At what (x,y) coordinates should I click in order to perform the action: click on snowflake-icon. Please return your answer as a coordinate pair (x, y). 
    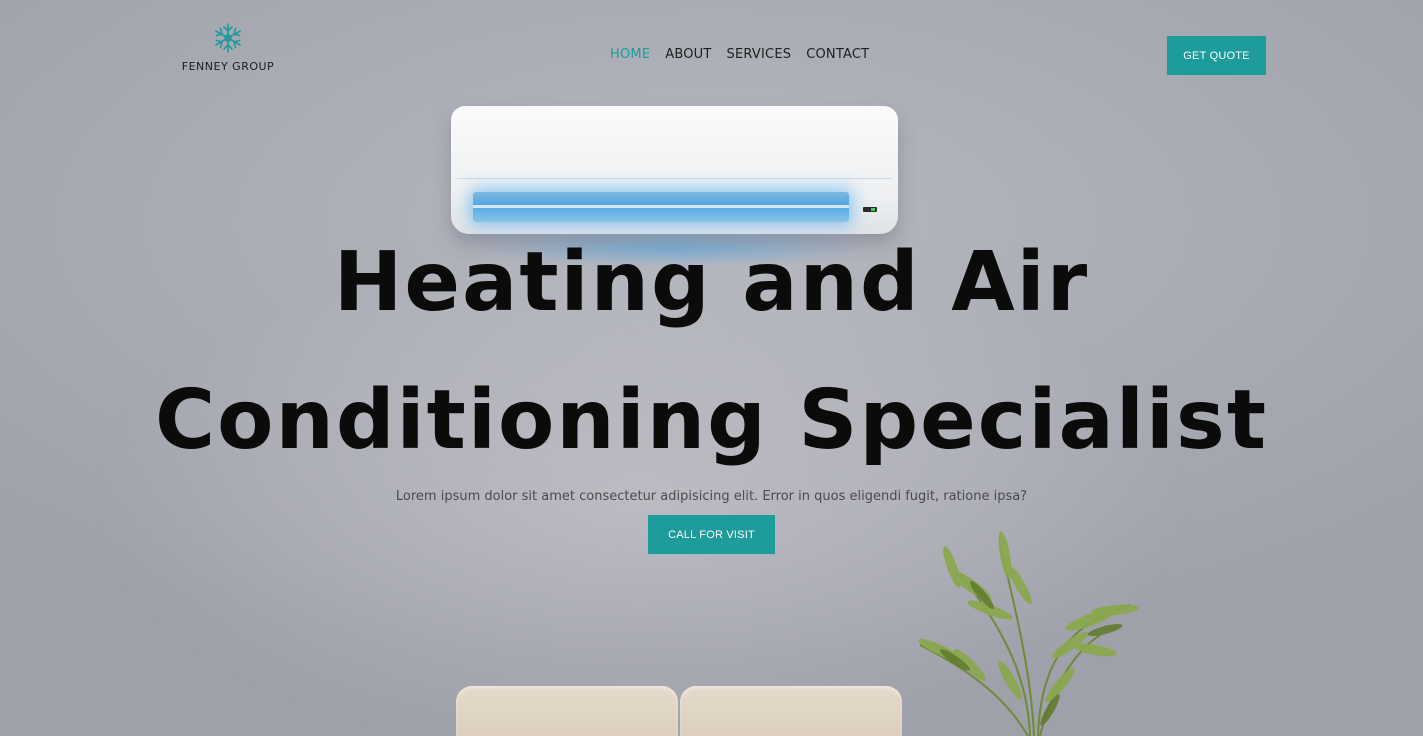
    Looking at the image, I should click on (228, 38).